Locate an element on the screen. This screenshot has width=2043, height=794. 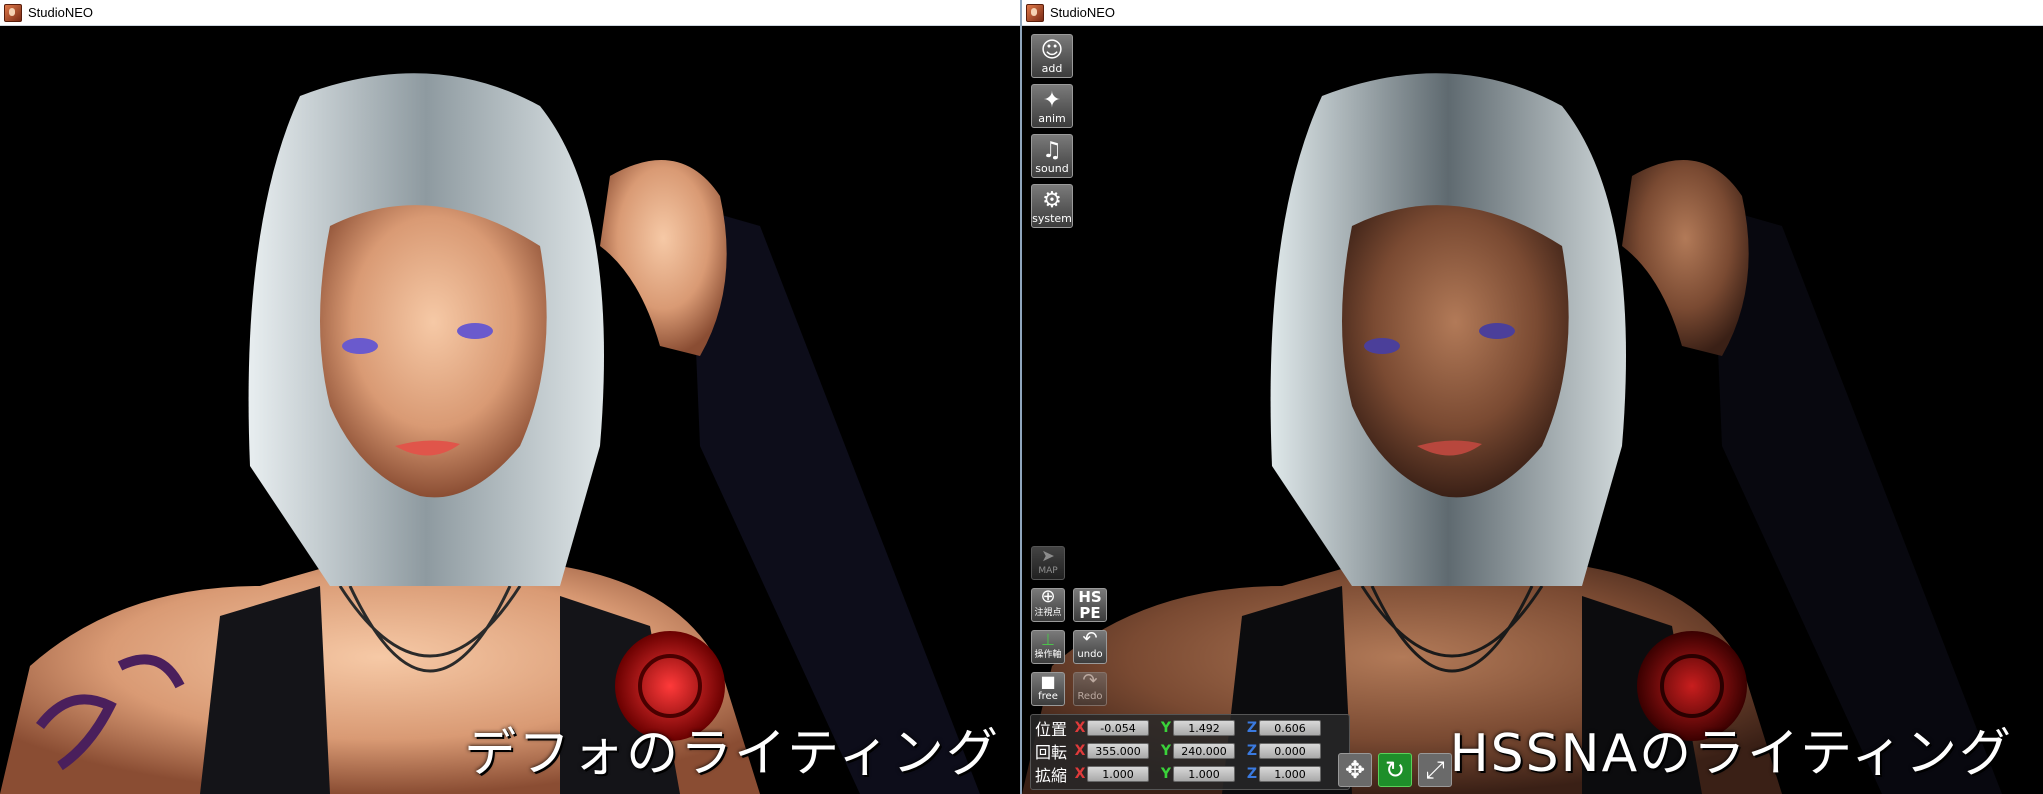
rotation-x-field: 355.000 is located at coordinates (1118, 751).